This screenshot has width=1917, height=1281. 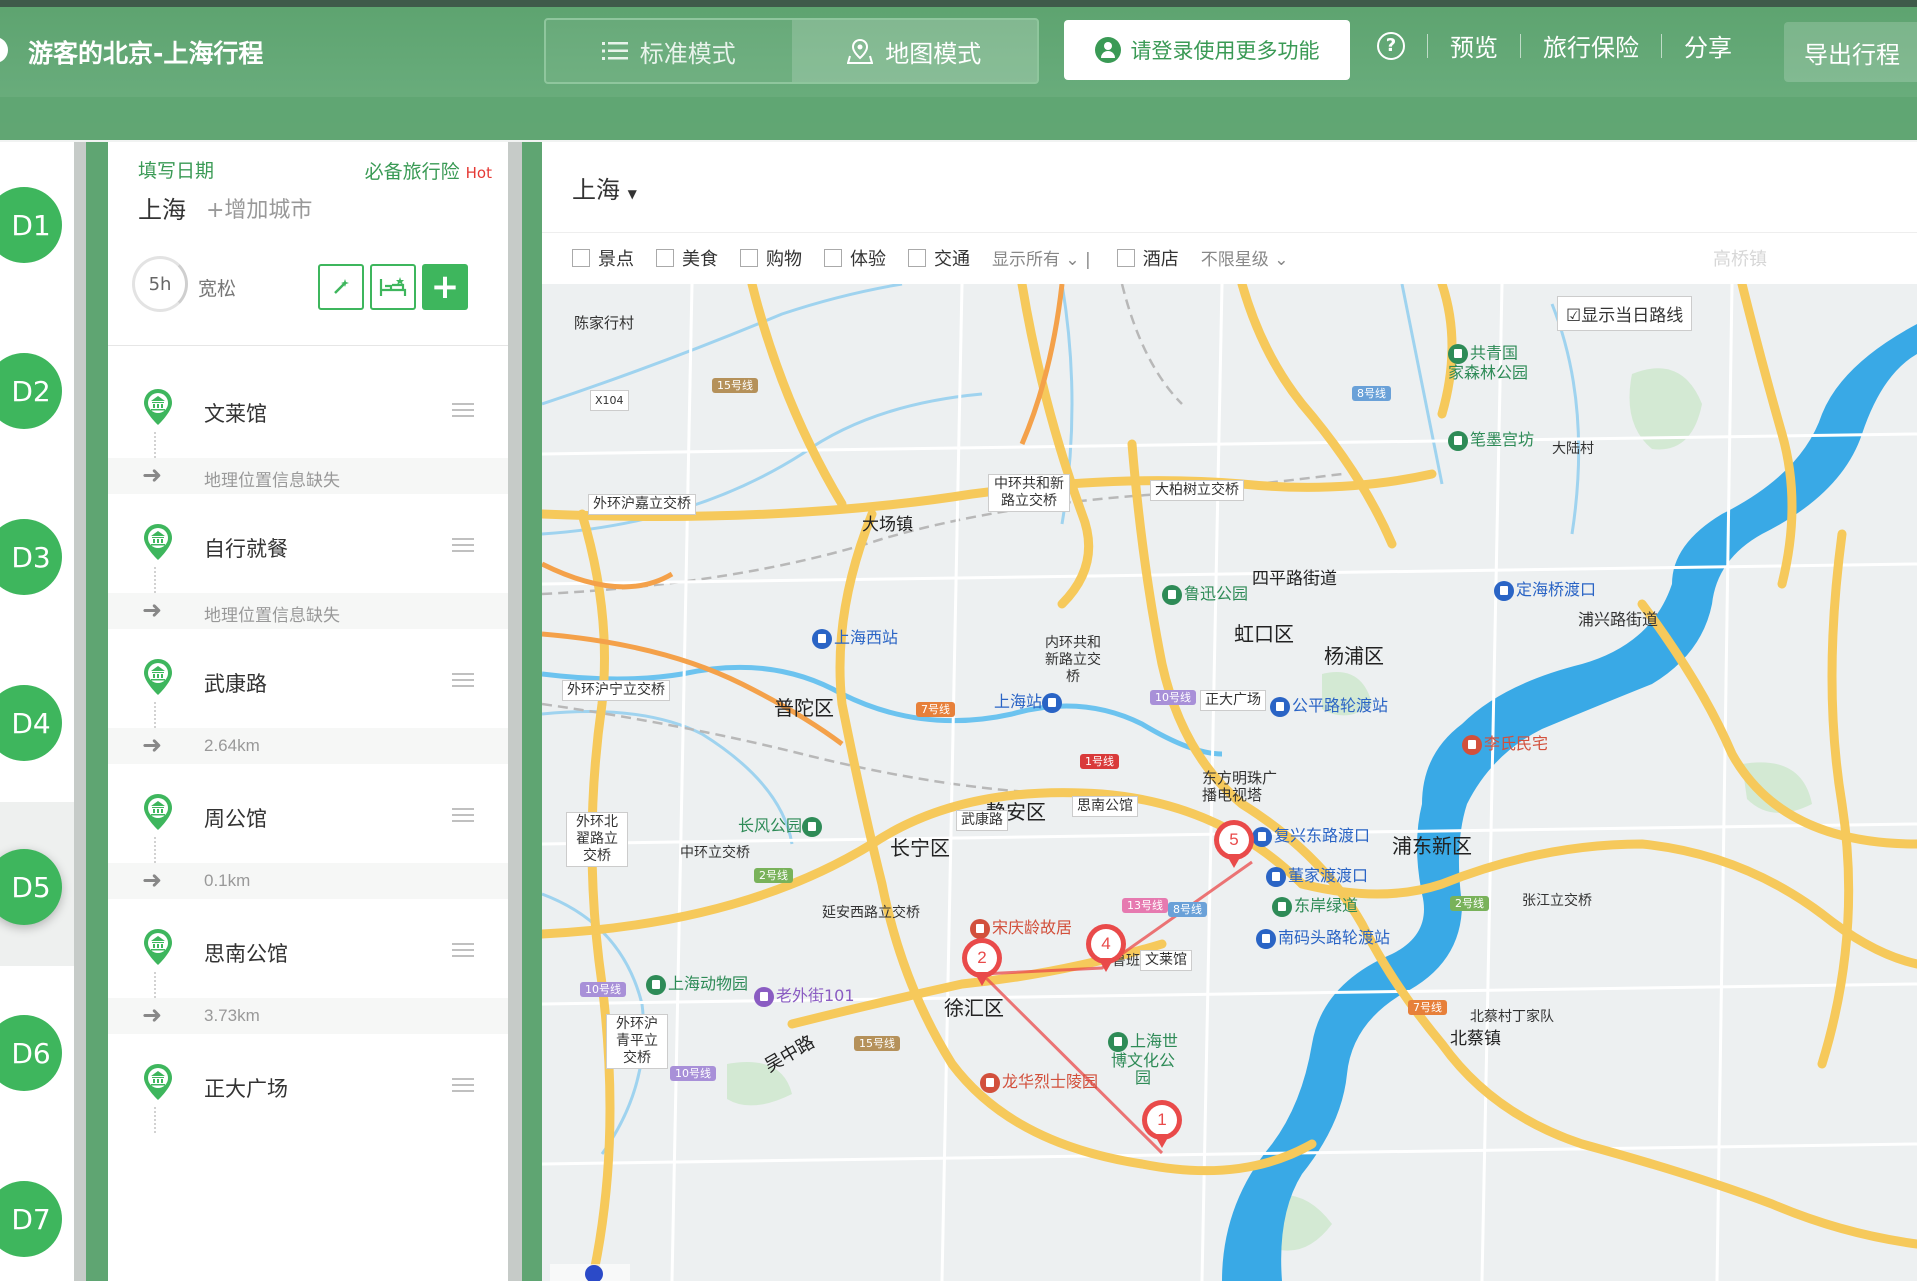 What do you see at coordinates (1850, 52) in the screenshot?
I see `export-button: 导出行程` at bounding box center [1850, 52].